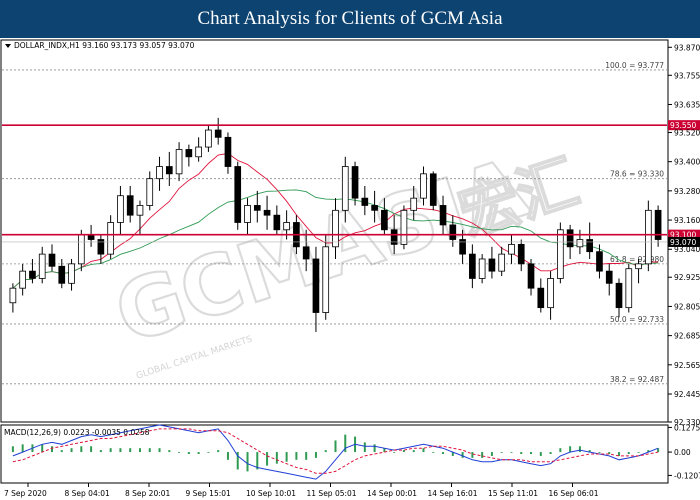 This screenshot has width=700, height=500. Describe the element at coordinates (209, 493) in the screenshot. I see `time-tick-label: 9 Sep 15:01` at that location.